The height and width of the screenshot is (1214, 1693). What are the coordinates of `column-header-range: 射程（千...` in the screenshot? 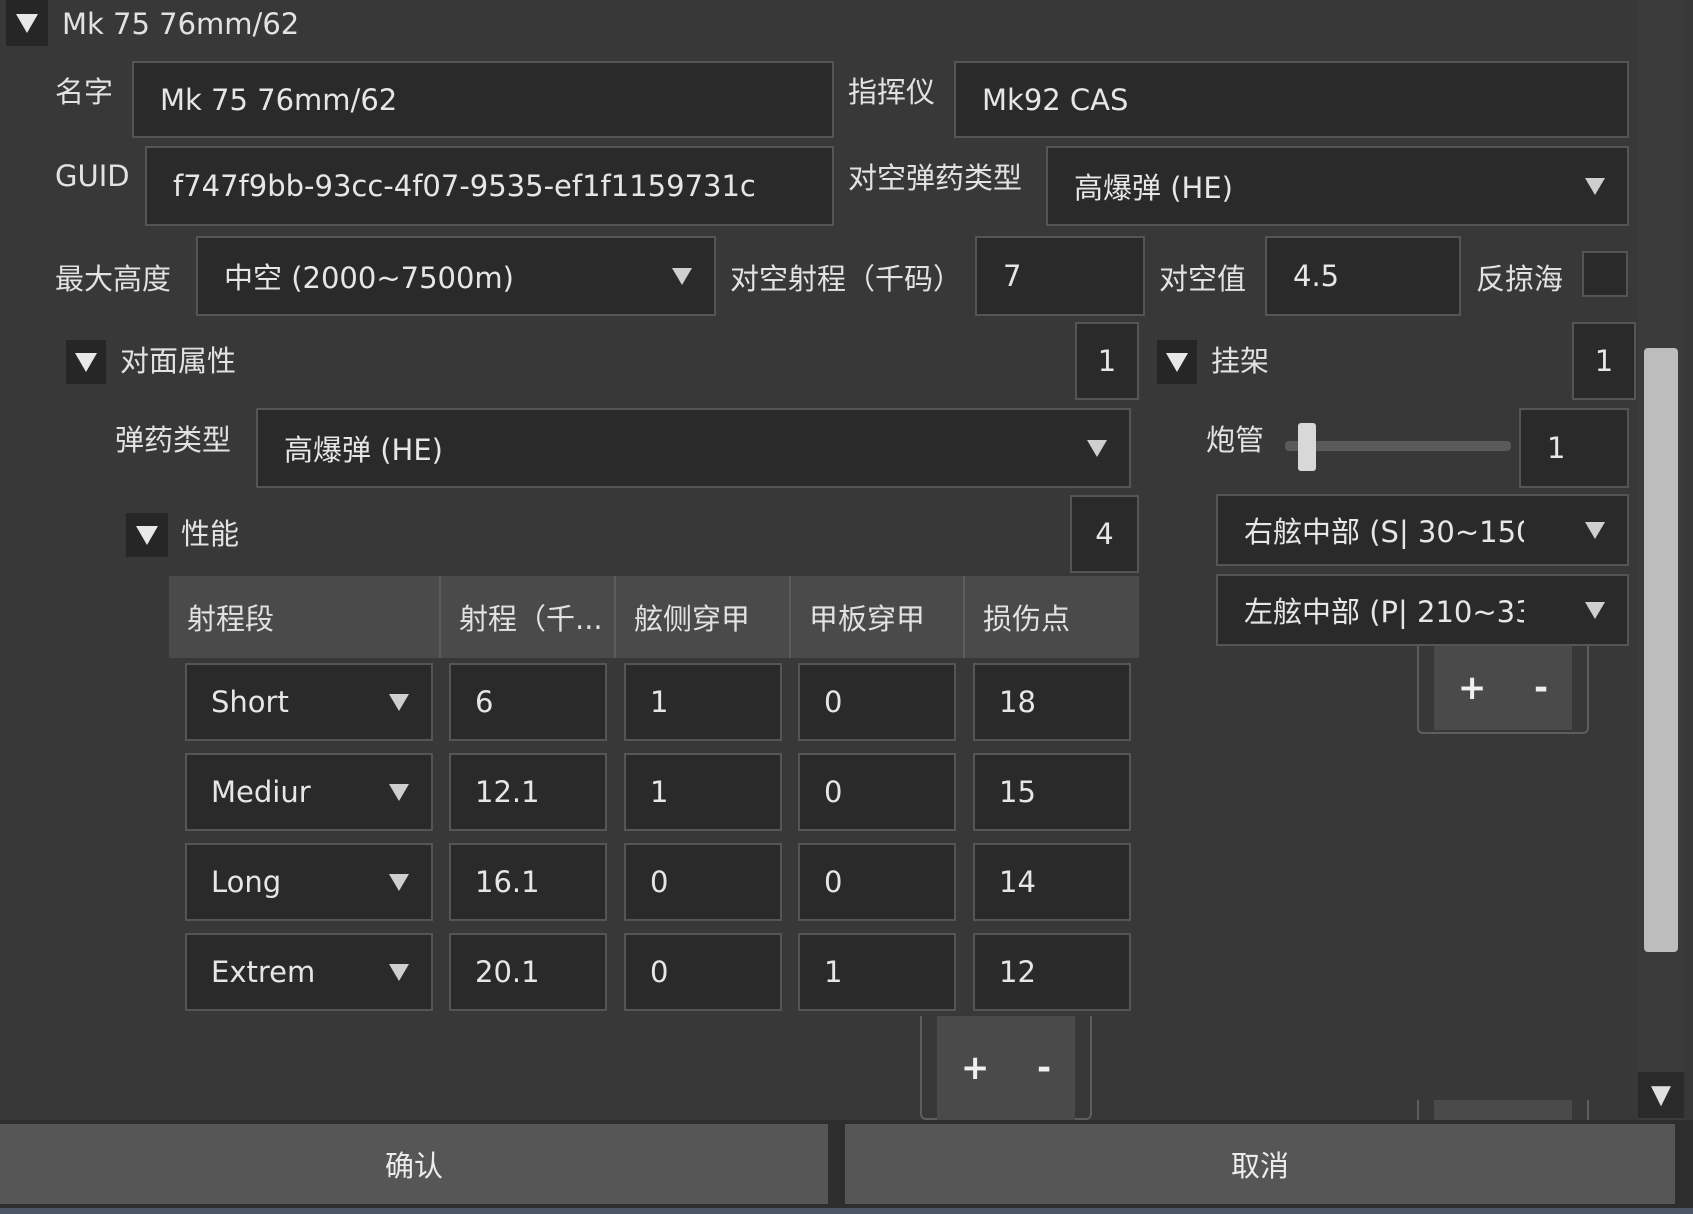 It's located at (528, 617).